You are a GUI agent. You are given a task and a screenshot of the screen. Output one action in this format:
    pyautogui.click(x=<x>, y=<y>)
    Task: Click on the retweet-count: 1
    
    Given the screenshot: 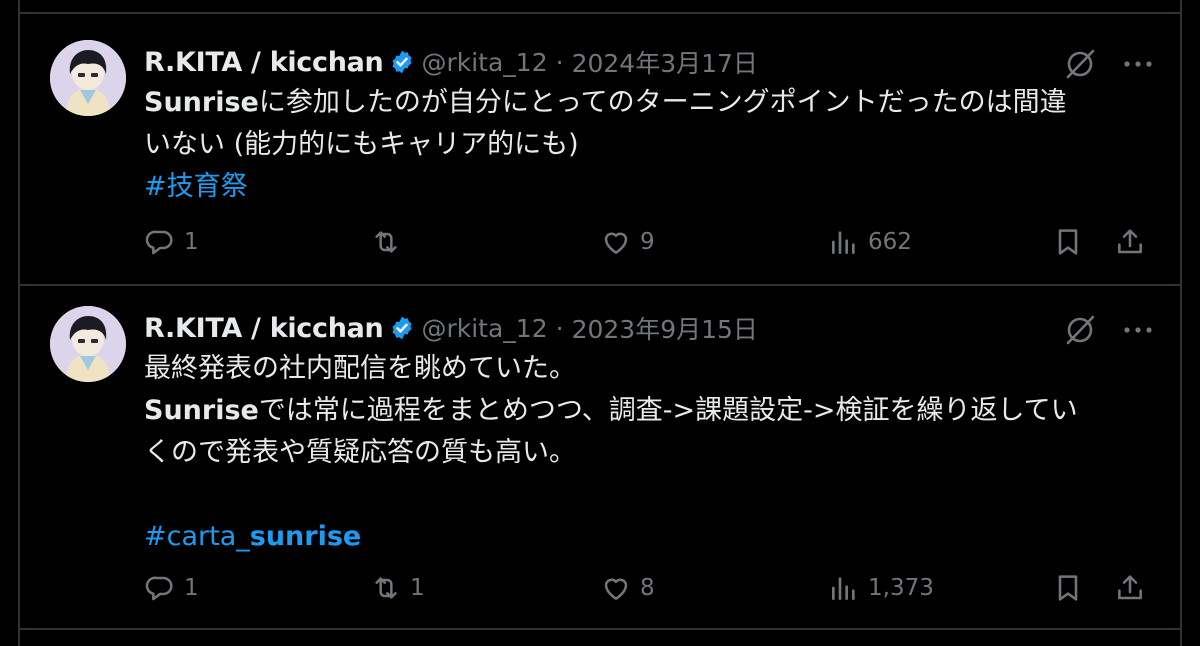 What is the action you would take?
    pyautogui.click(x=417, y=588)
    